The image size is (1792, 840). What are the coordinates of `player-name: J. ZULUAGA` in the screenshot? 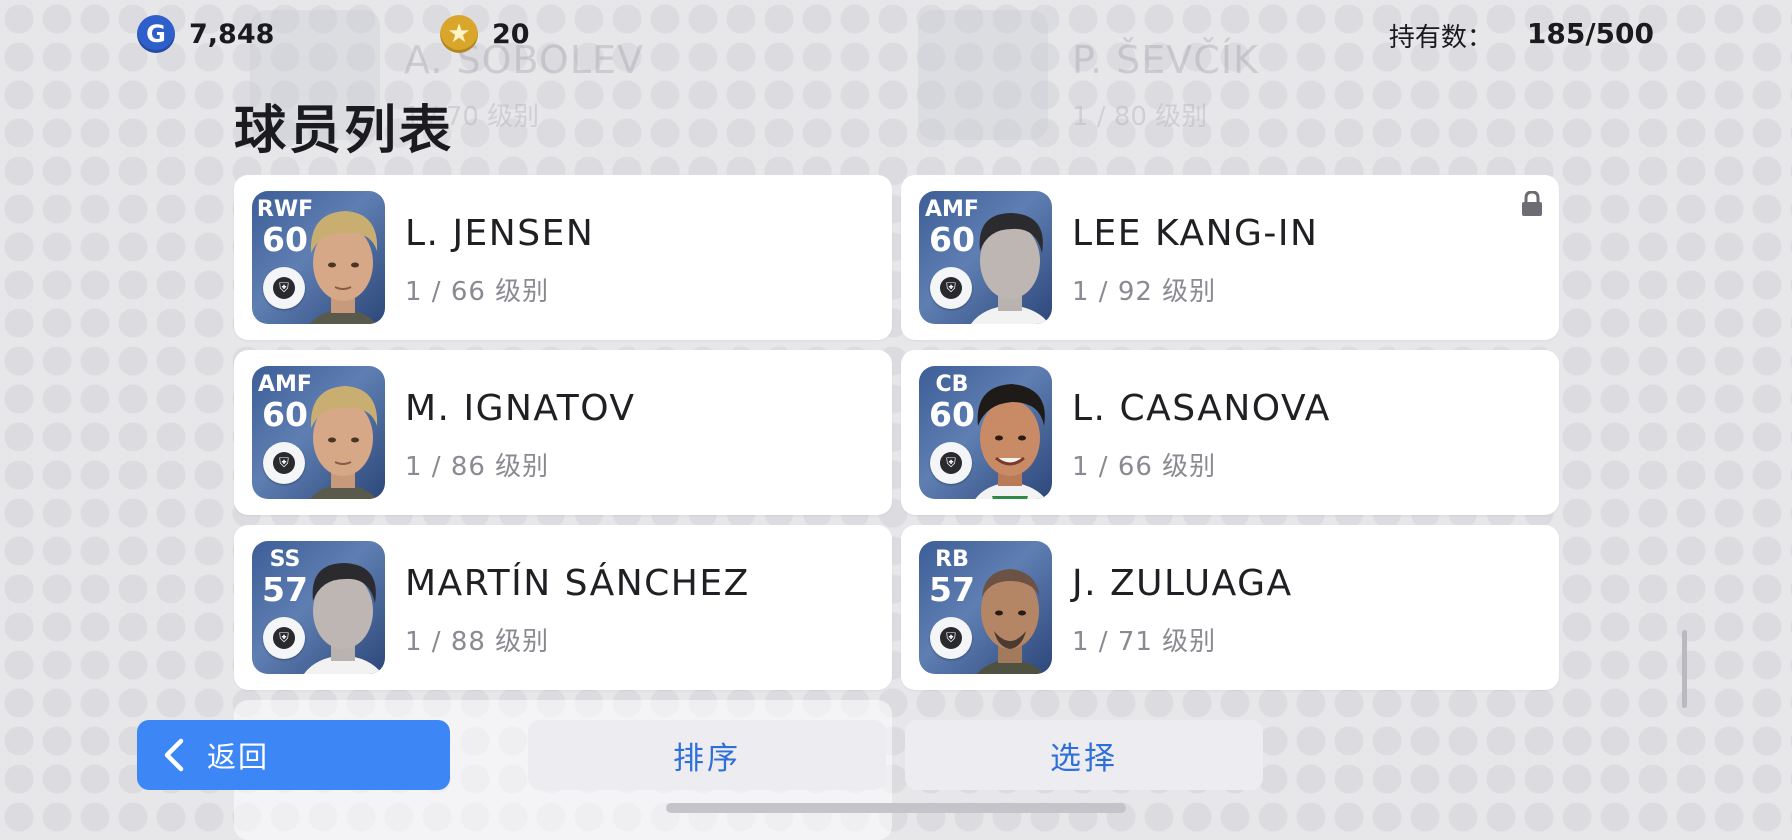 It's located at (1182, 583).